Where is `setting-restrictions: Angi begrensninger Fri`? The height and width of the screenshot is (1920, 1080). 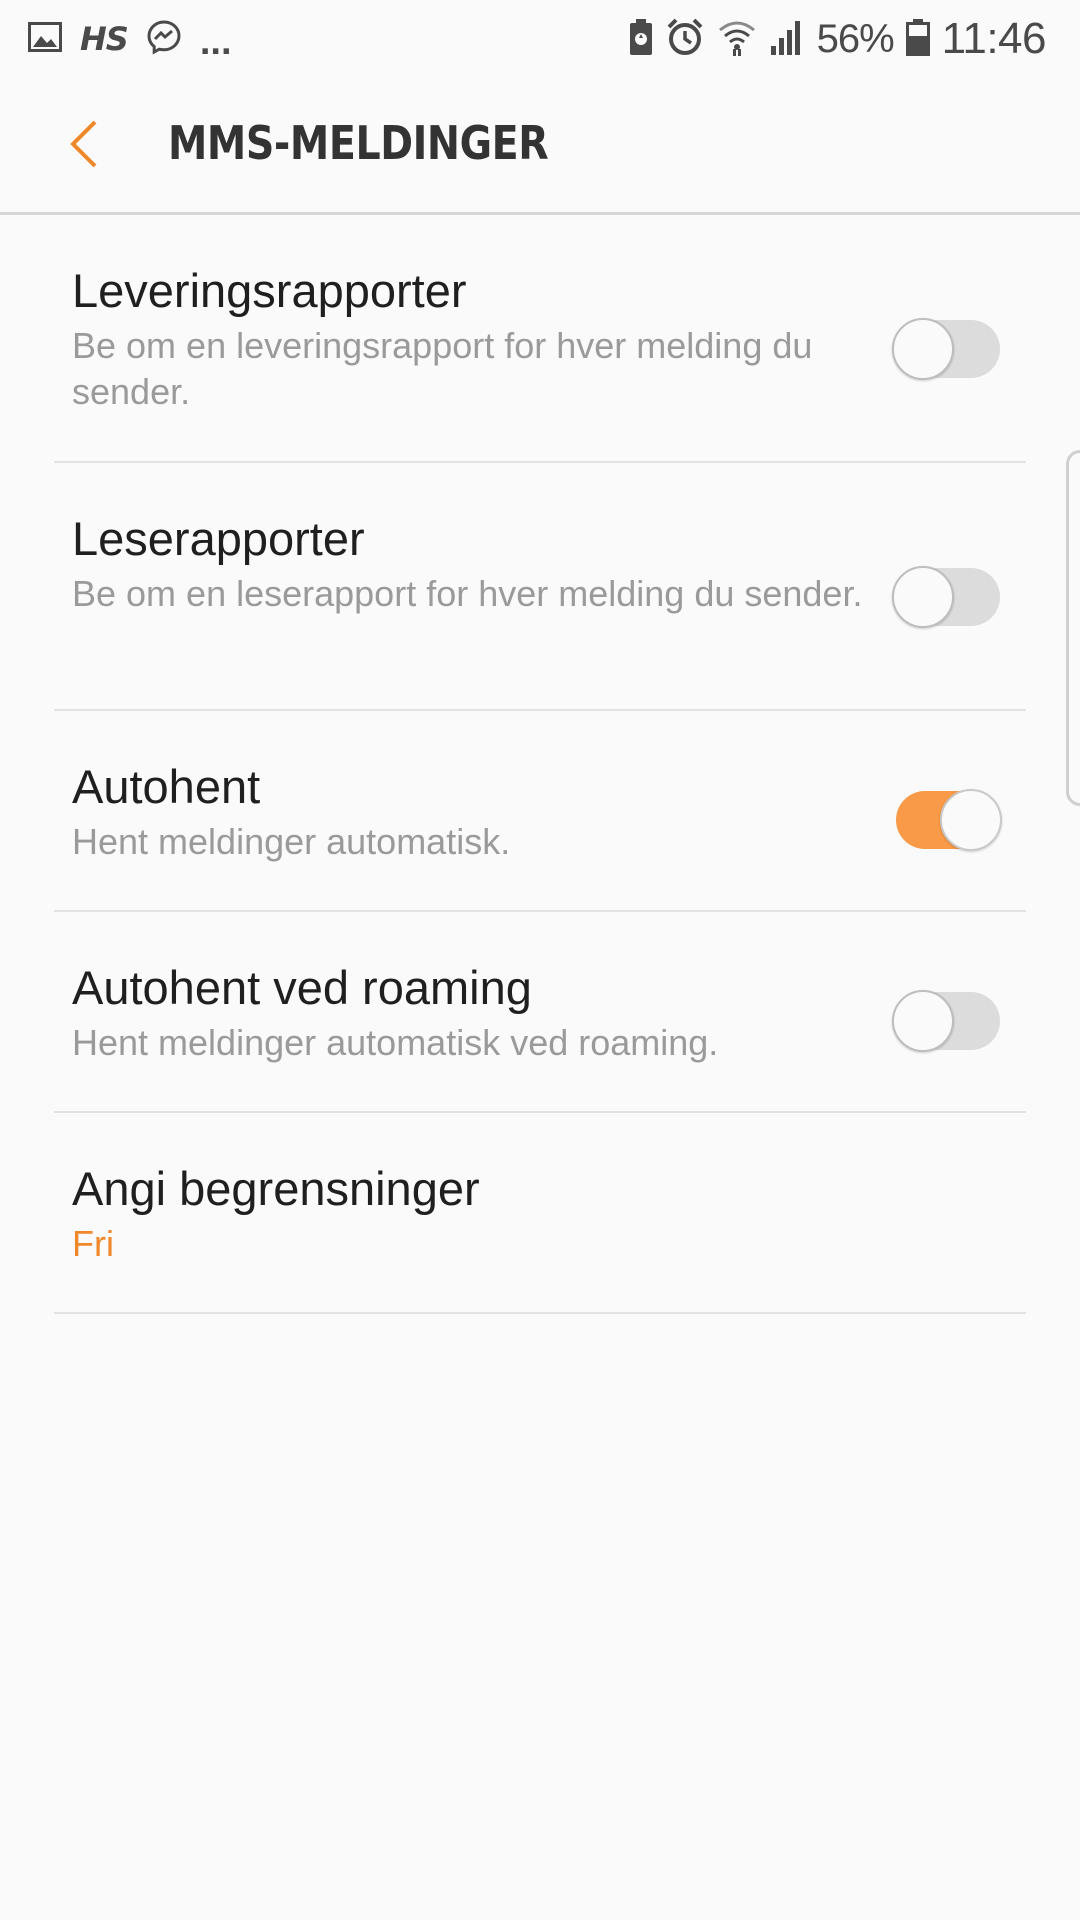 setting-restrictions: Angi begrensninger Fri is located at coordinates (540, 1213).